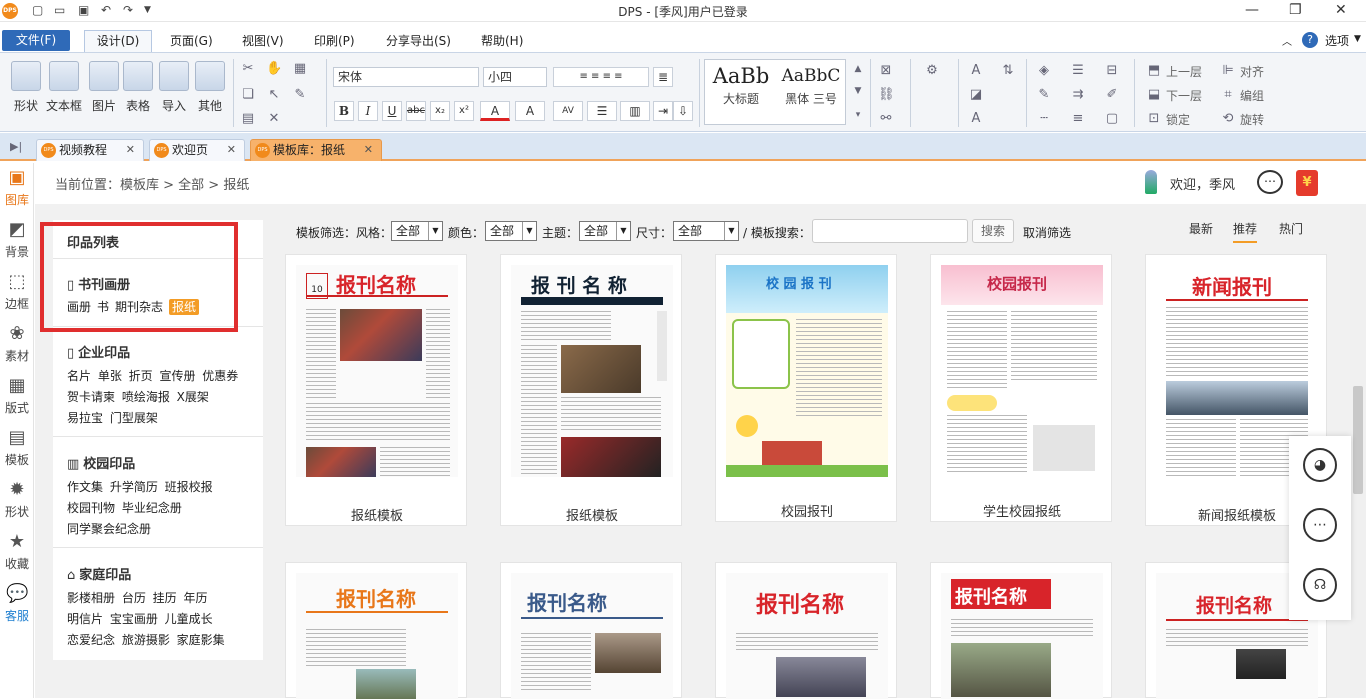 The image size is (1366, 699). Describe the element at coordinates (1112, 71) in the screenshot. I see `format-painter-icon: ⊟` at that location.